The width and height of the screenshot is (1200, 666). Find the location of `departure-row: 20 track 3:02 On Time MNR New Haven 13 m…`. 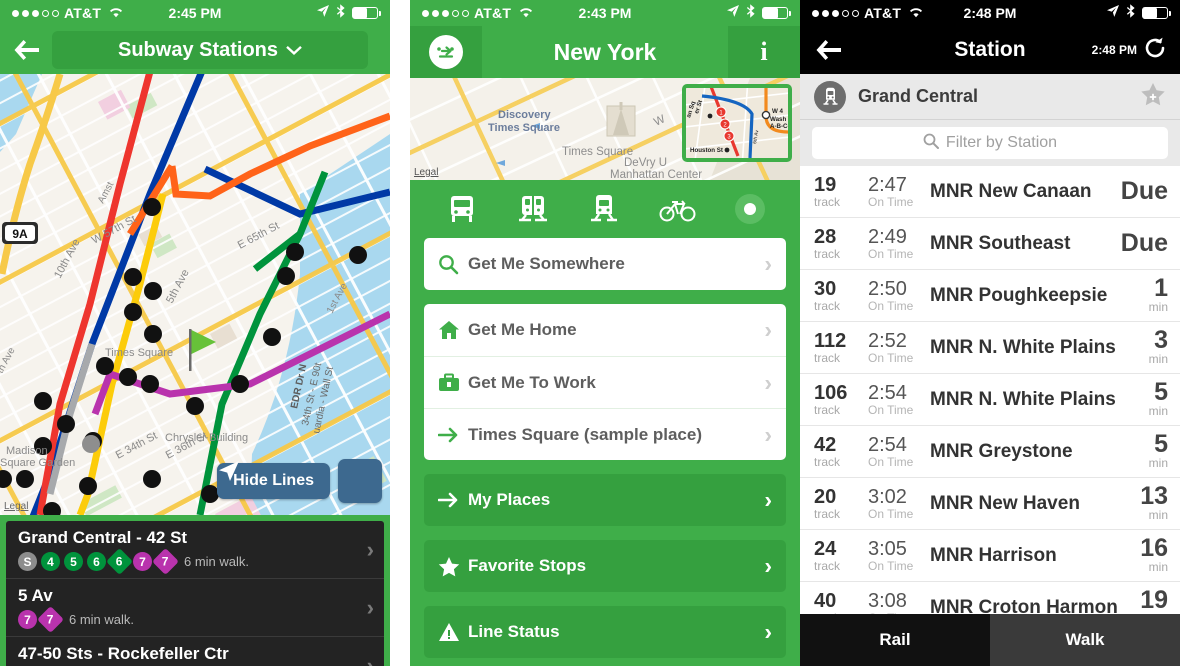

departure-row: 20 track 3:02 On Time MNR New Haven 13 m… is located at coordinates (990, 504).